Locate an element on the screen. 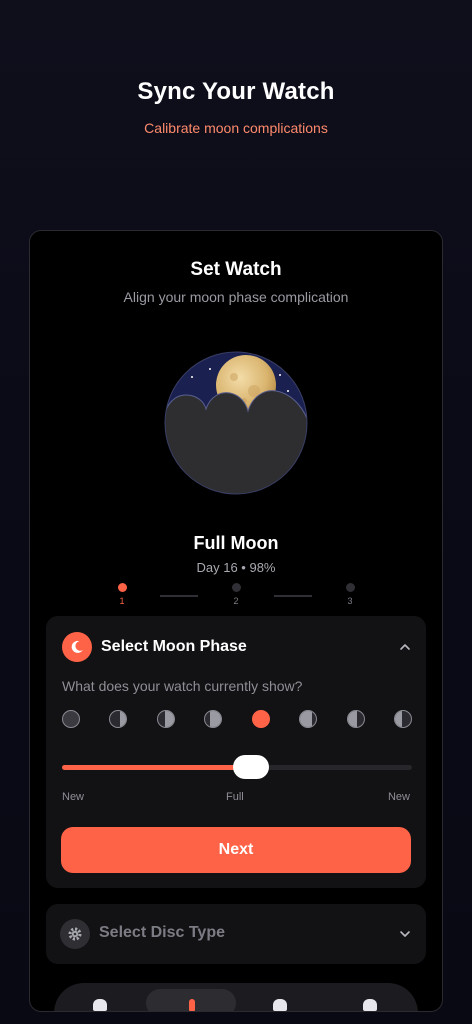 Image resolution: width=472 pixels, height=1024 pixels. settings-icon is located at coordinates (370, 1005).